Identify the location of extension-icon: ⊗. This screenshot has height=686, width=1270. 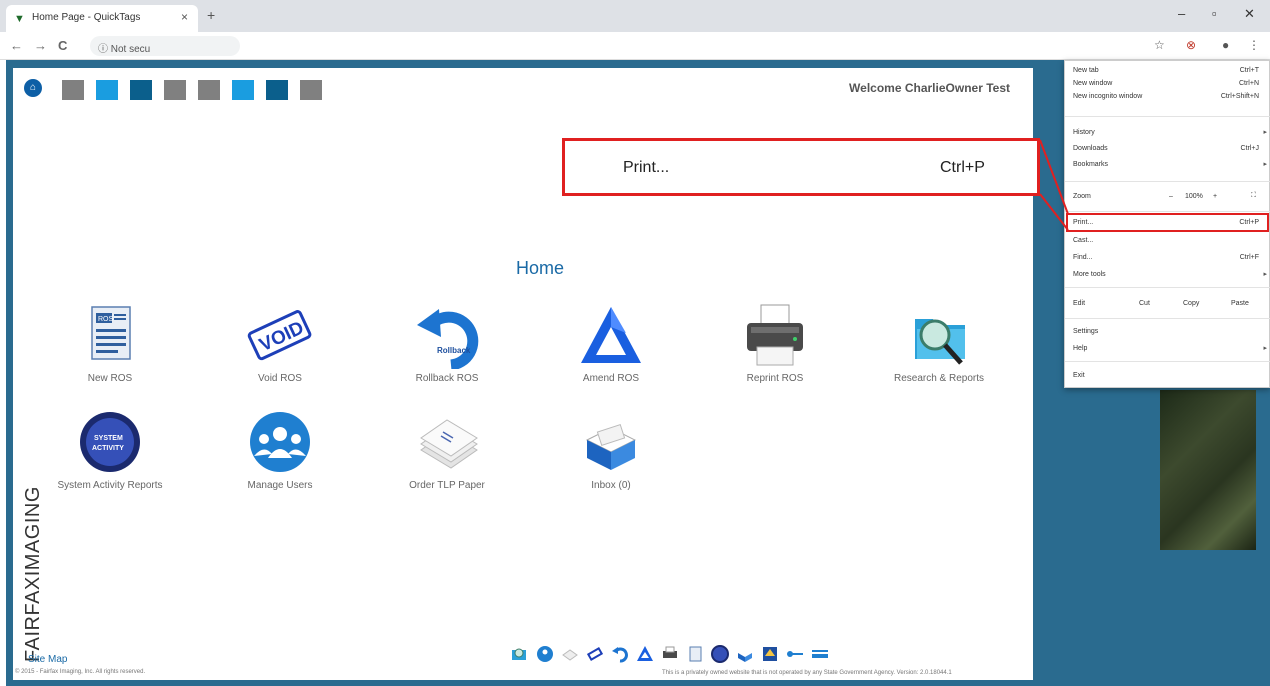
(1191, 45).